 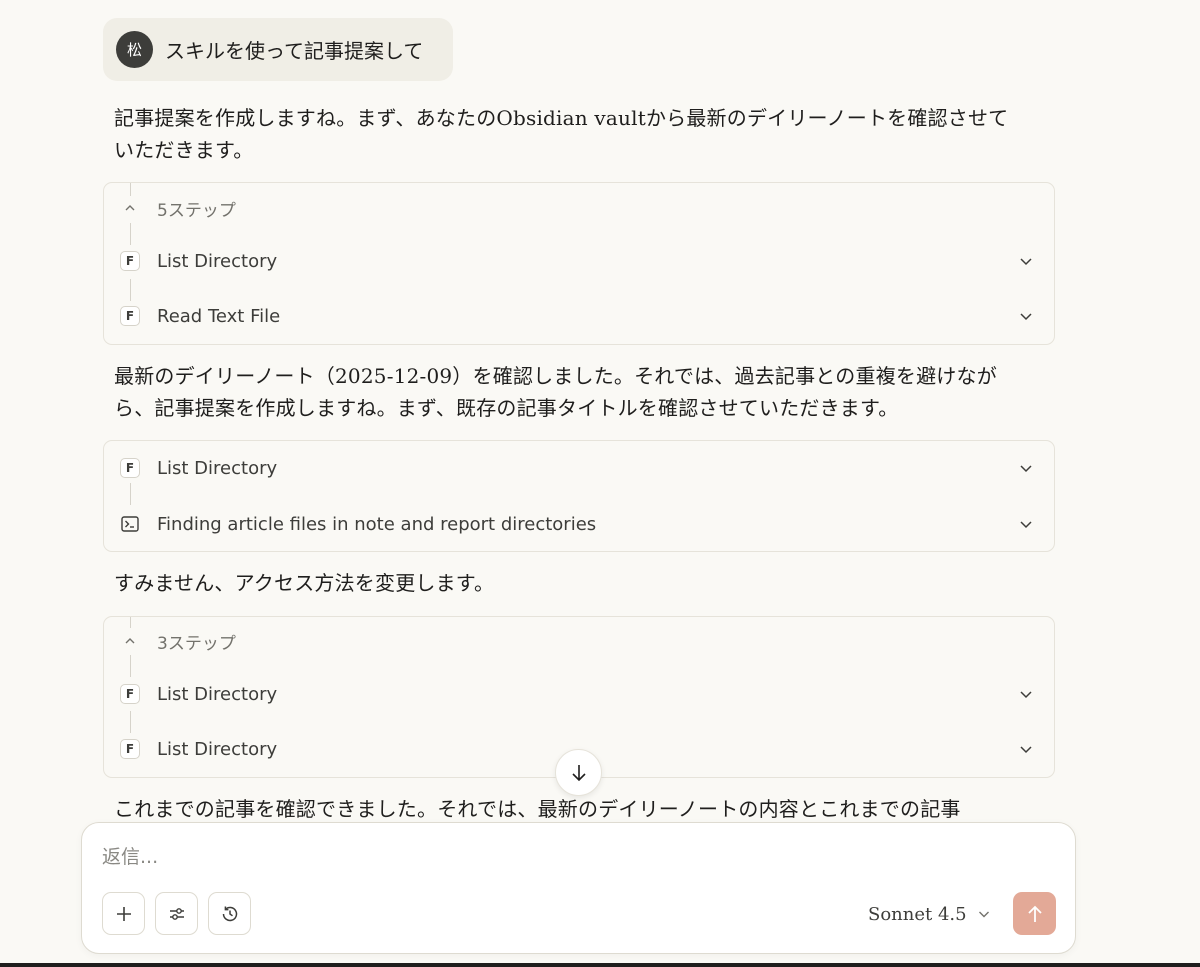 What do you see at coordinates (304, 583) in the screenshot?
I see `assistant-text: すみません、アクセス方法を変更します。` at bounding box center [304, 583].